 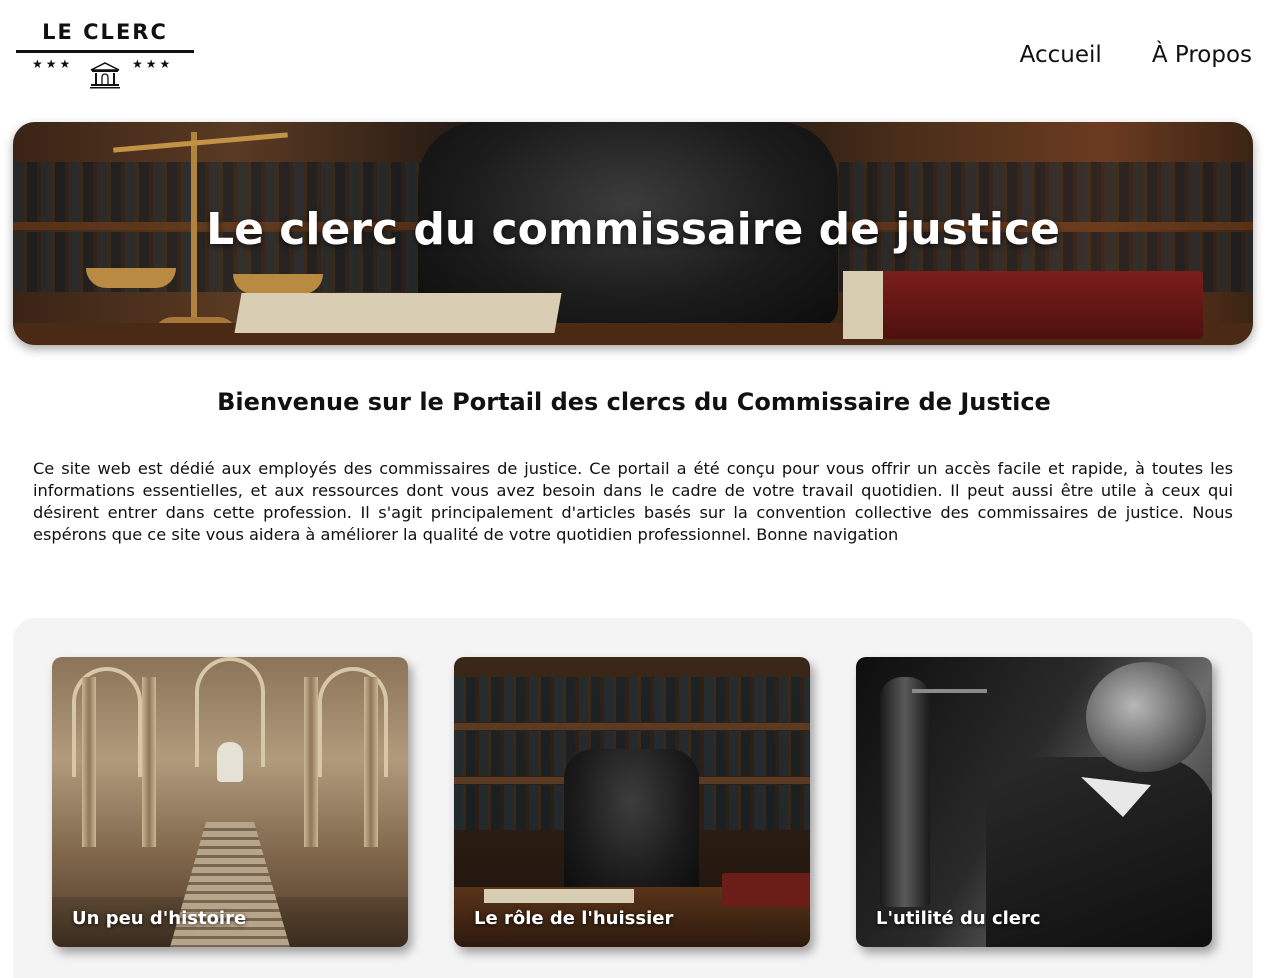 What do you see at coordinates (230, 762) in the screenshot?
I see `card-statue` at bounding box center [230, 762].